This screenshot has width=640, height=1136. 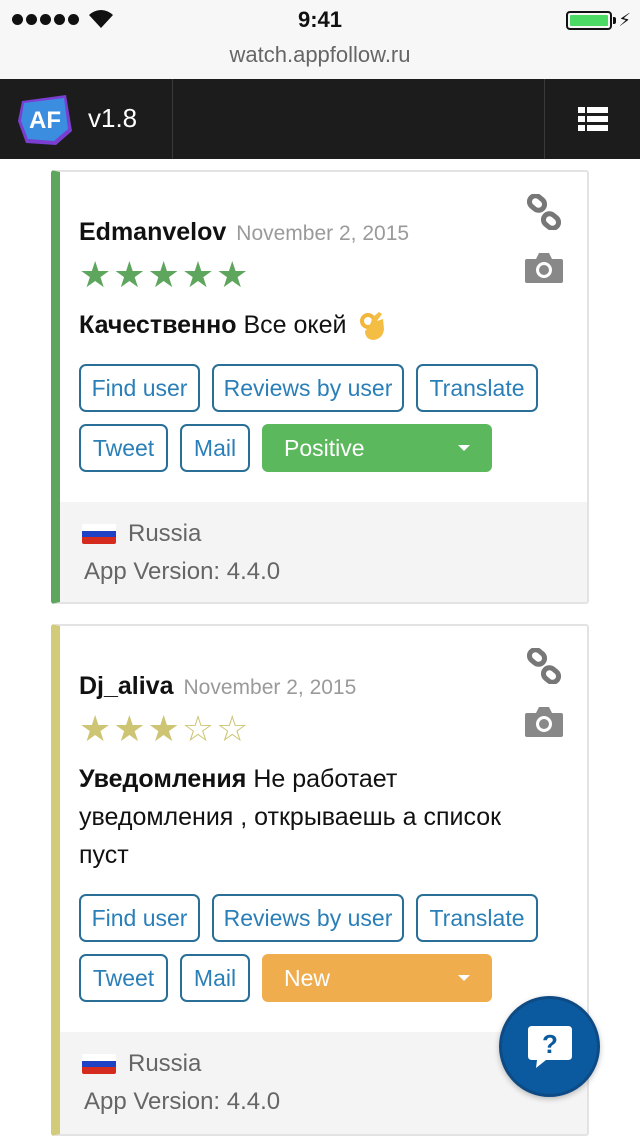 I want to click on status-bar: 9:41 ⚡, so click(x=320, y=20).